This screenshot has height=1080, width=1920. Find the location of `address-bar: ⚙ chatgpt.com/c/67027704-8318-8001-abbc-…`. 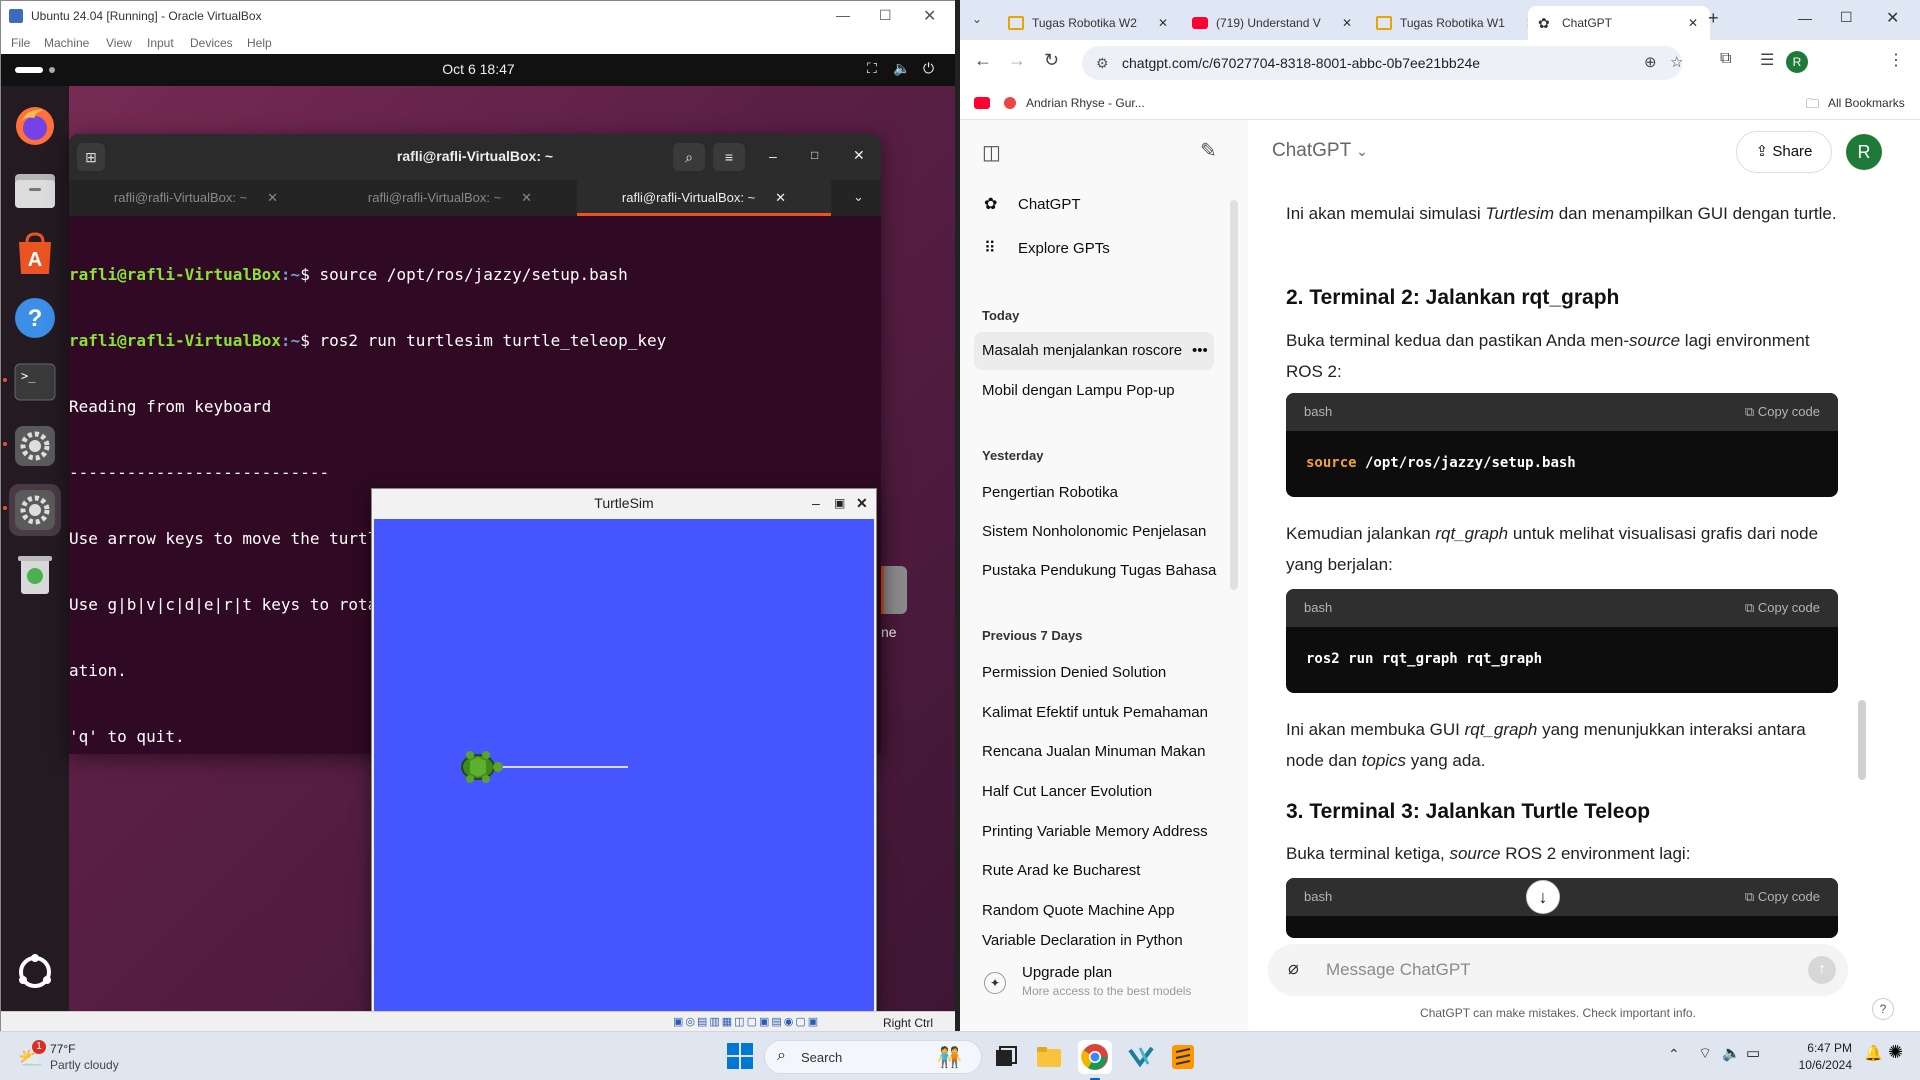

address-bar: ⚙ chatgpt.com/c/67027704-8318-8001-abbc-… is located at coordinates (1382, 63).